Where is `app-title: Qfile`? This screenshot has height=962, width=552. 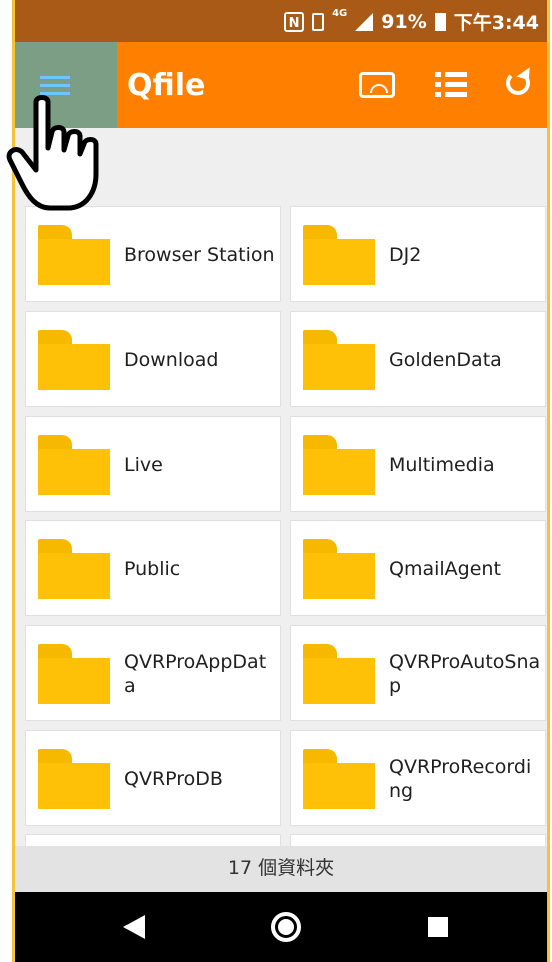
app-title: Qfile is located at coordinates (166, 85).